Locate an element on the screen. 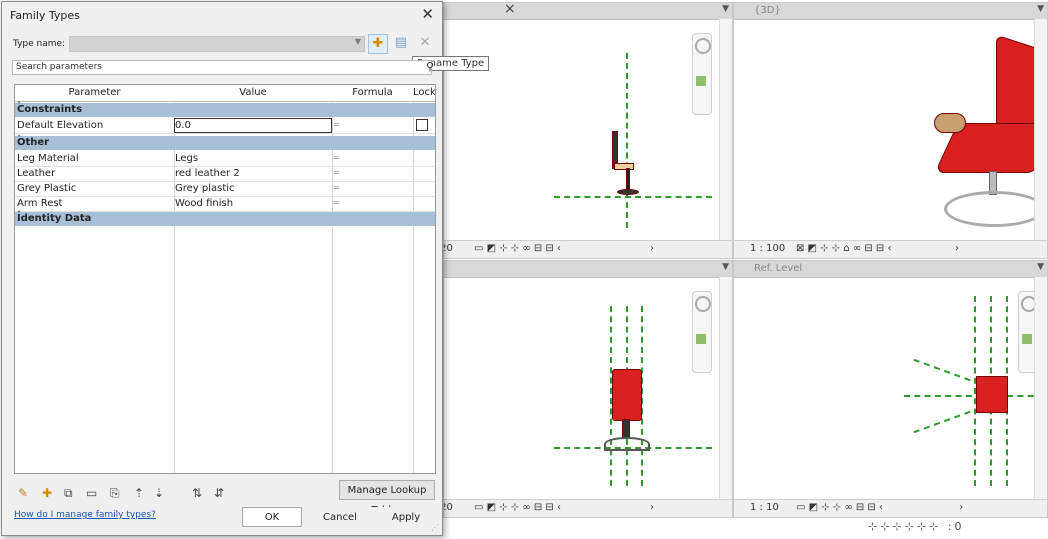  viewport-plan-header: Ref. Level ▼ is located at coordinates (890, 269).